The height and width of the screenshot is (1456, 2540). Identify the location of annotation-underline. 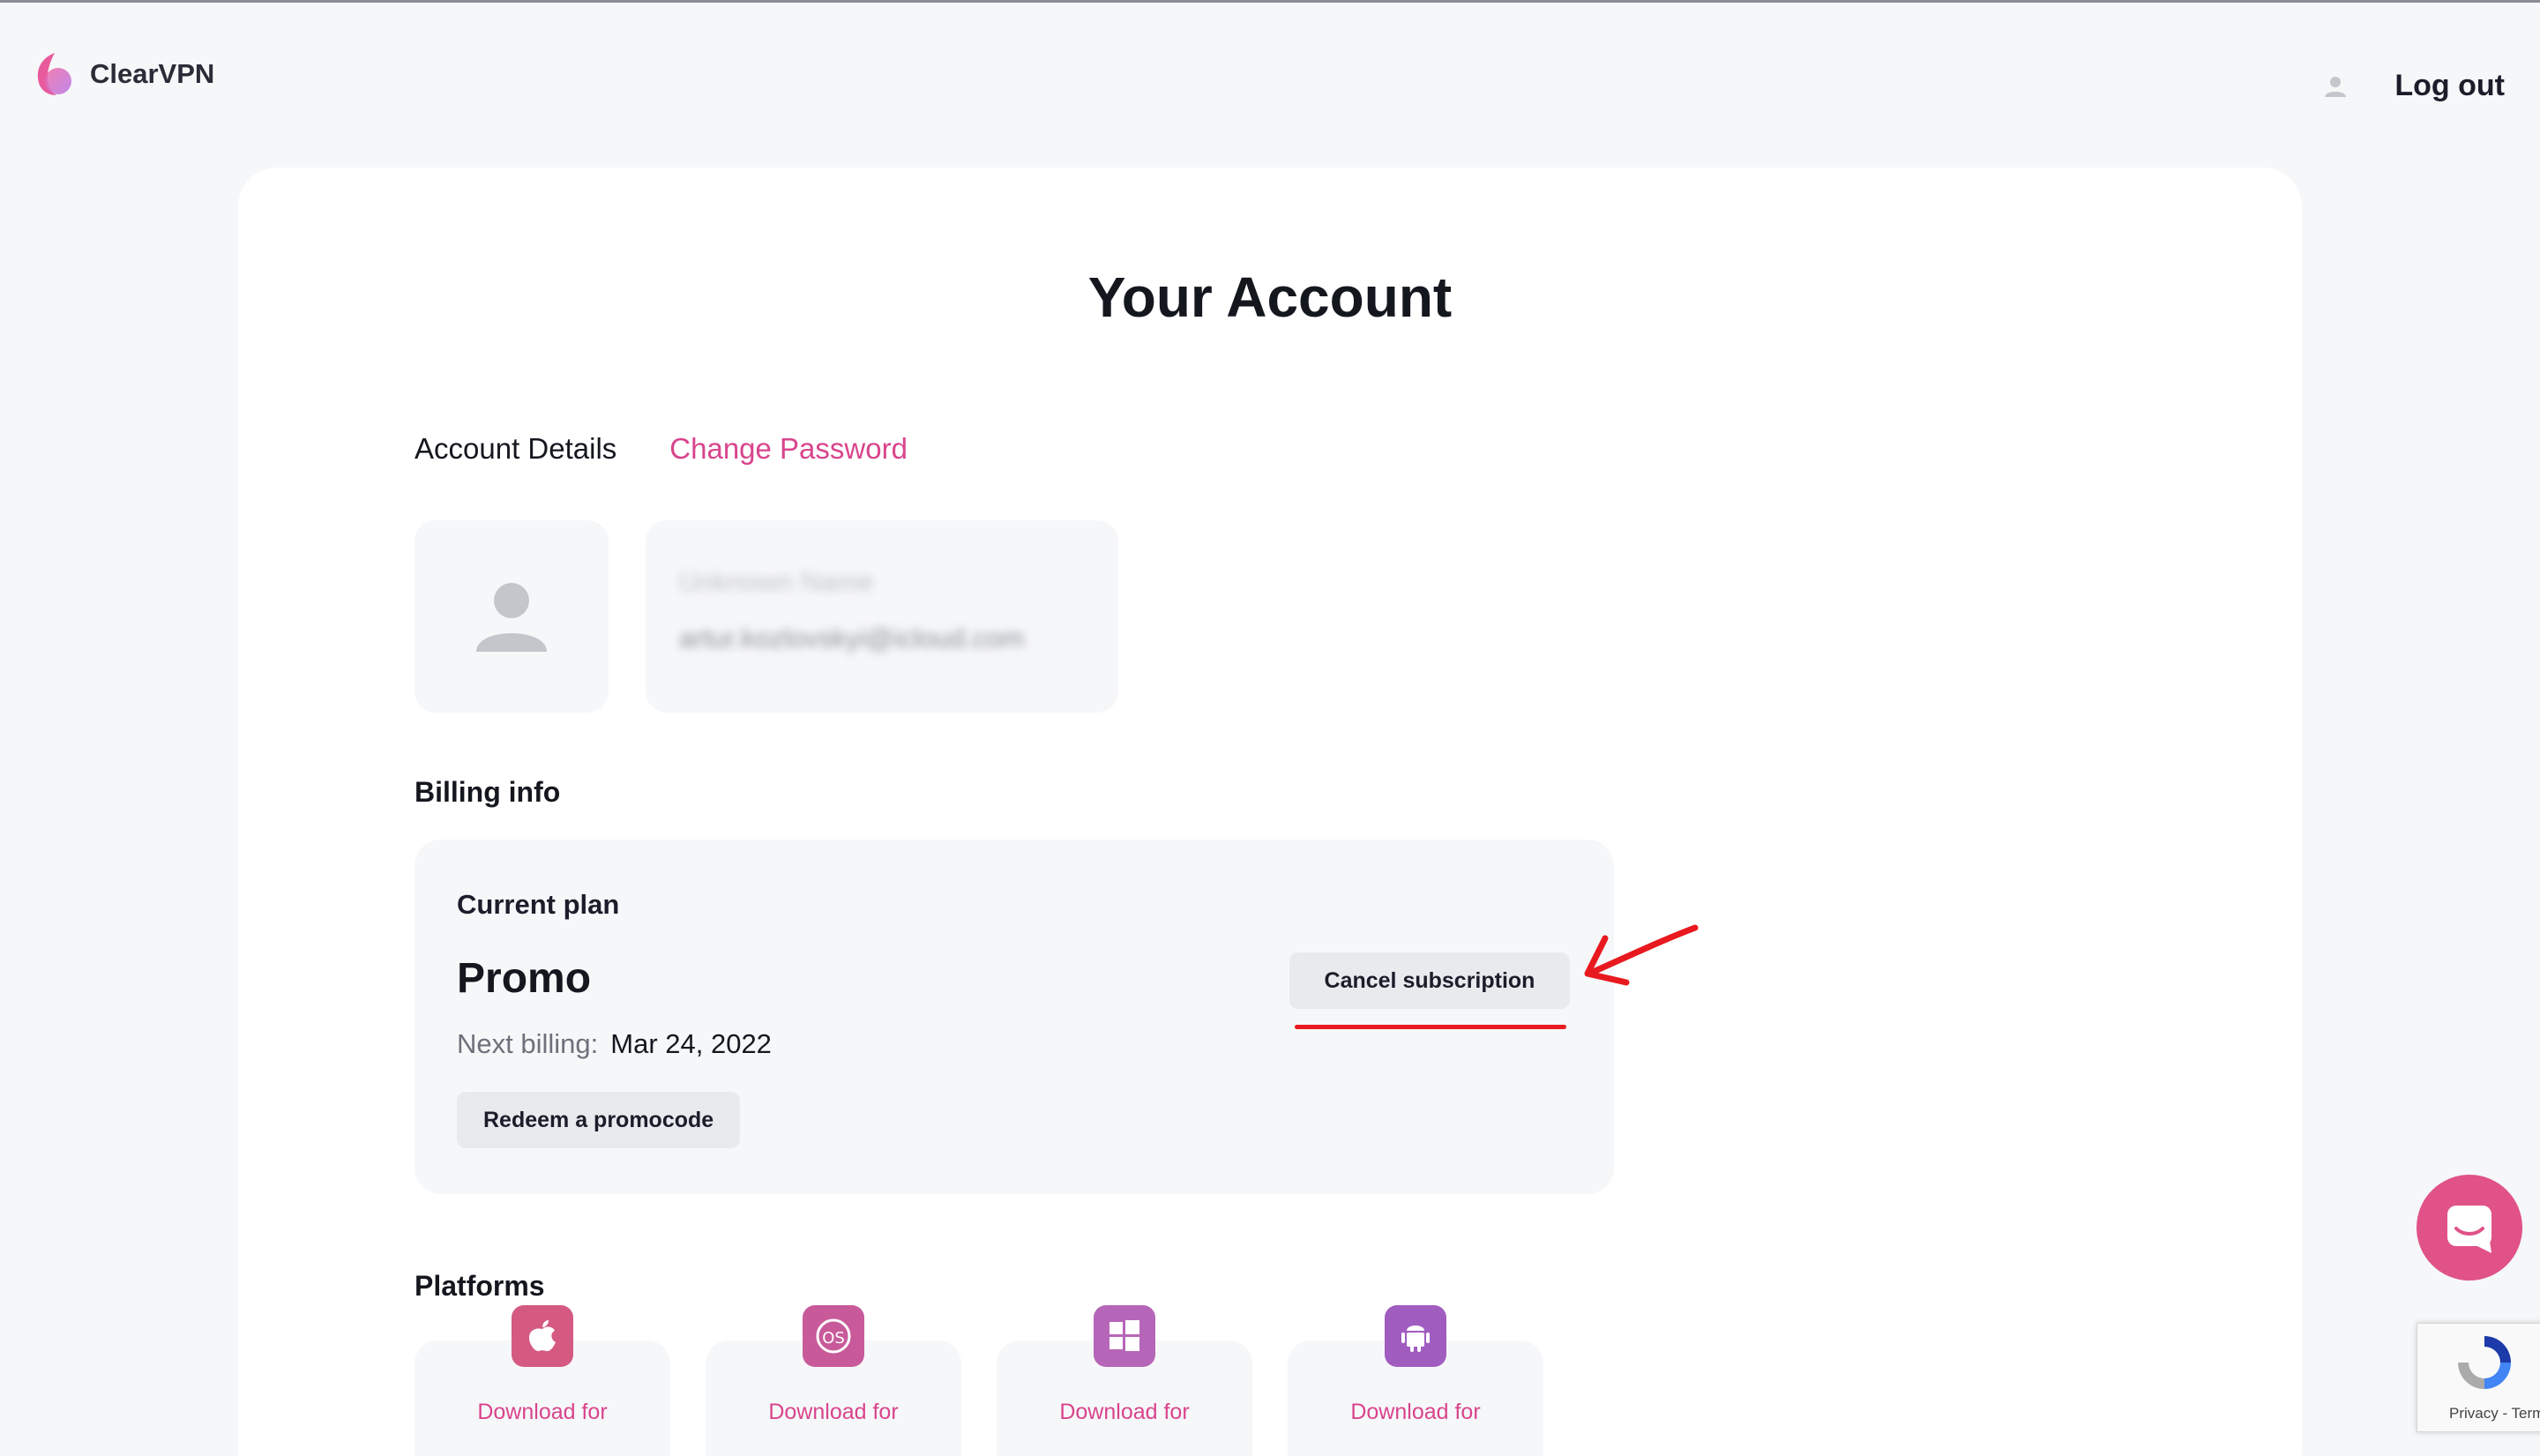
(1430, 1027).